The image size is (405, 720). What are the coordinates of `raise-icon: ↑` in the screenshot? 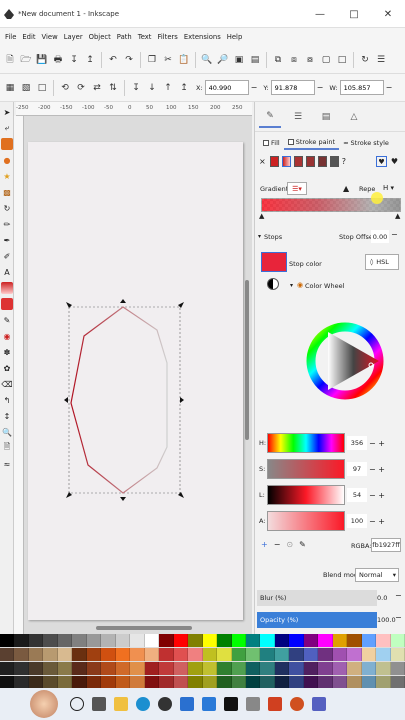 It's located at (168, 87).